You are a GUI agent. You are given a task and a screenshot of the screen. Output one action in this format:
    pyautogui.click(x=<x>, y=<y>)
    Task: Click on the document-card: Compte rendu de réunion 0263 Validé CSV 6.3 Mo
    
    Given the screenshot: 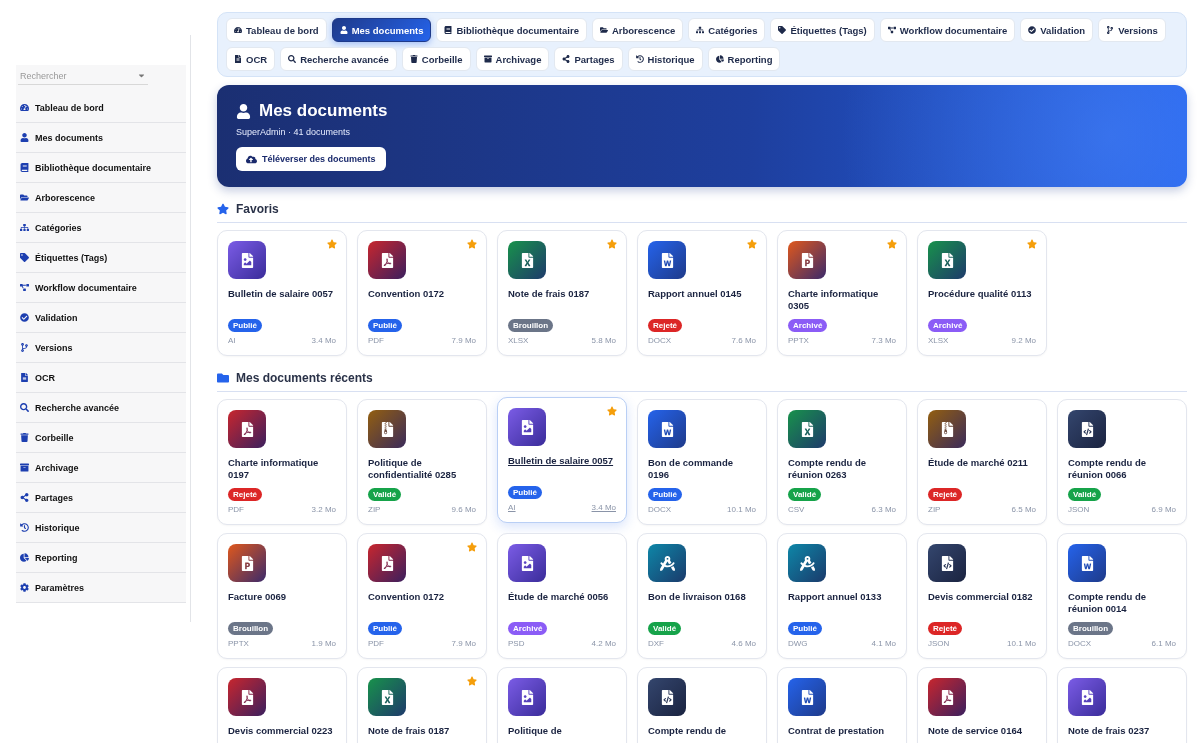 What is the action you would take?
    pyautogui.click(x=842, y=462)
    